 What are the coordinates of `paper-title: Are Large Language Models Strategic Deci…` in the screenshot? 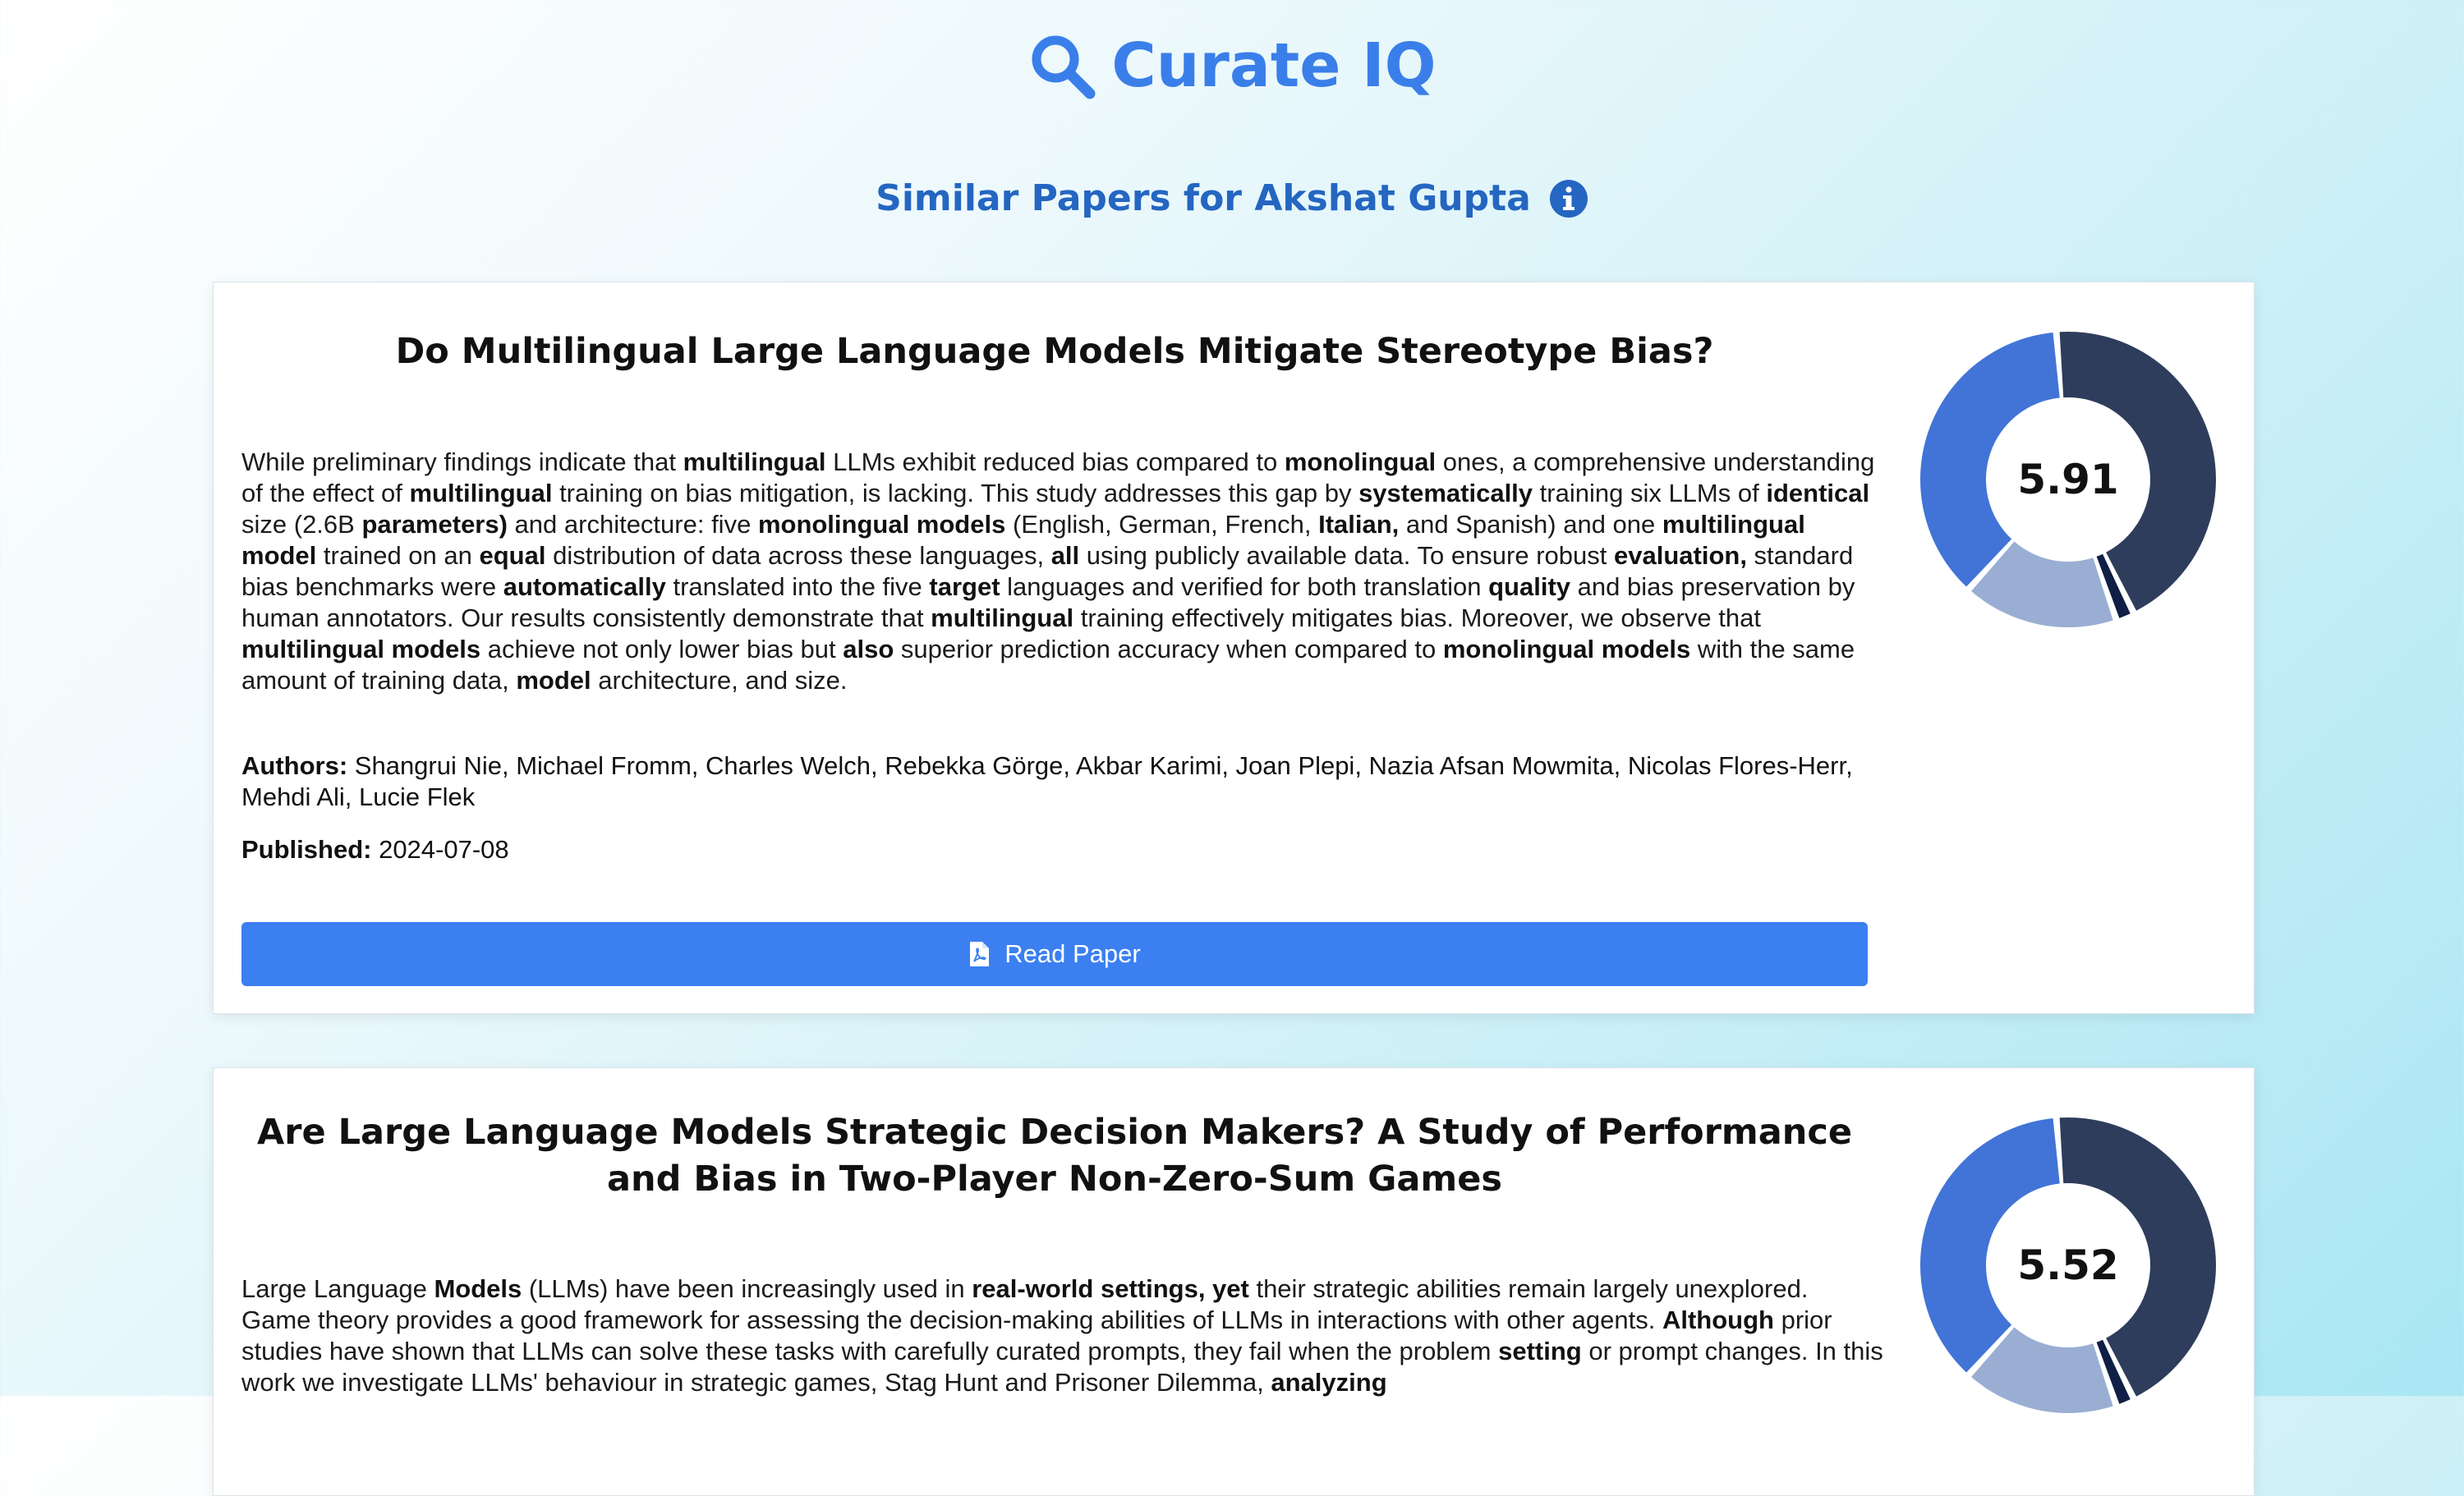 It's located at (1054, 1156).